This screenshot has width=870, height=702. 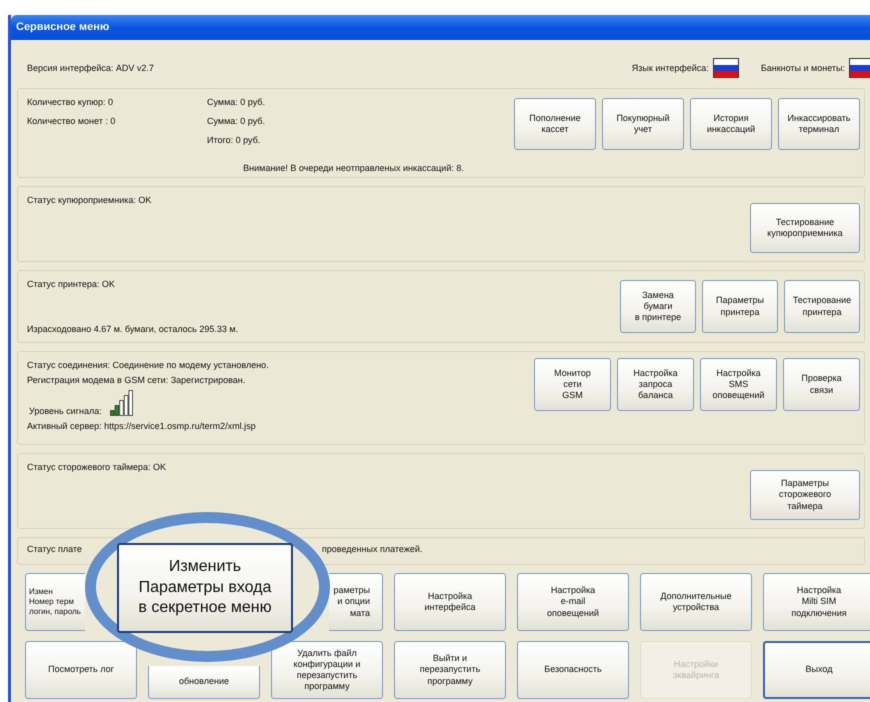 What do you see at coordinates (353, 168) in the screenshot?
I see `notice-text: Внимание! В очереди неотправленых инкассаций: 8.` at bounding box center [353, 168].